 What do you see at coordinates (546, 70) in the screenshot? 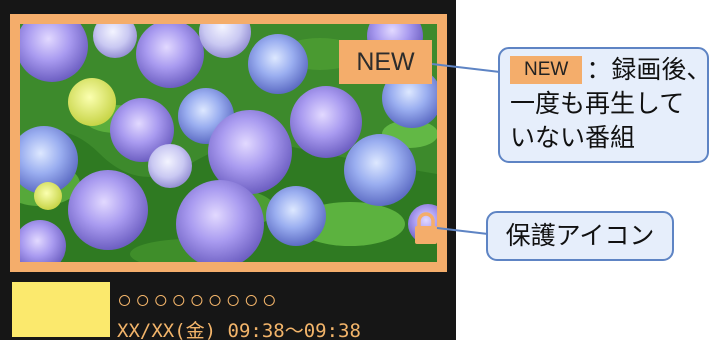
I see `mini-new-badge: NEW` at bounding box center [546, 70].